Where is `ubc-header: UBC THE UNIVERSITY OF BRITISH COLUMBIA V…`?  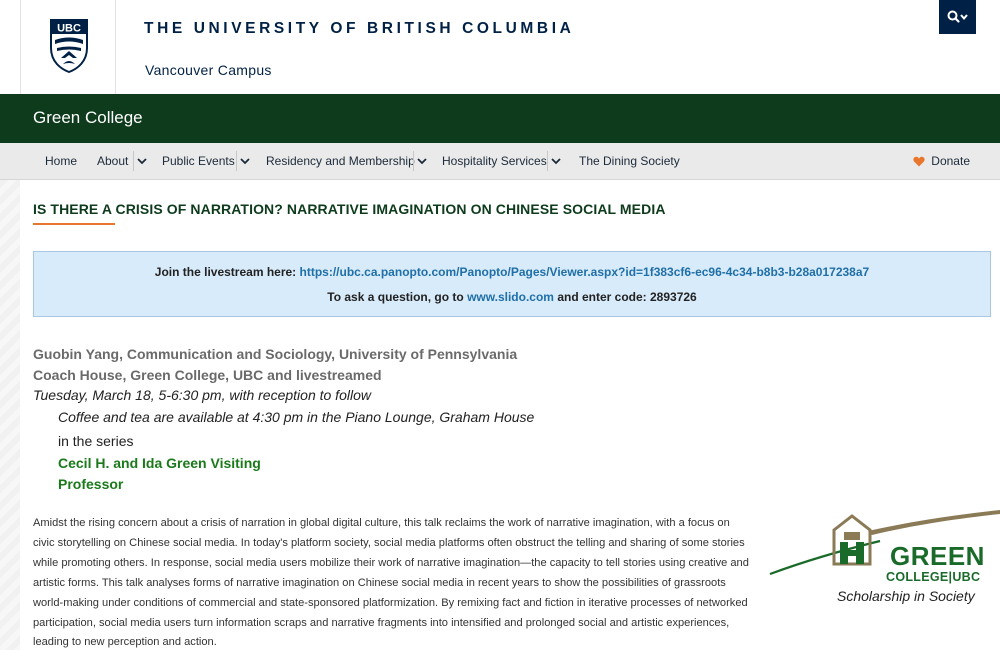
ubc-header: UBC THE UNIVERSITY OF BRITISH COLUMBIA V… is located at coordinates (500, 47).